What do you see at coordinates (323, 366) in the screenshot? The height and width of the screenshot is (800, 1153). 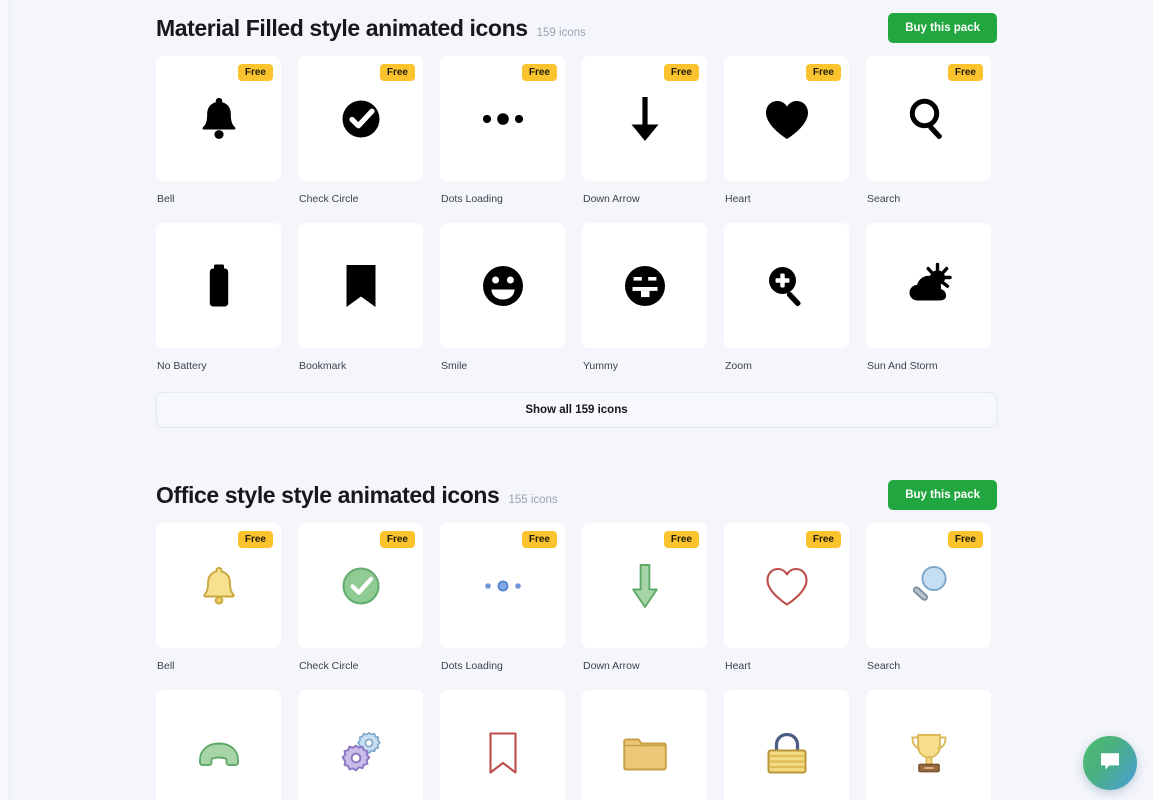 I see `icon-label: Bookmark` at bounding box center [323, 366].